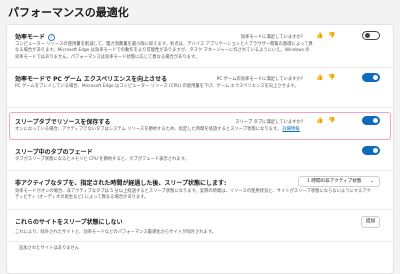  What do you see at coordinates (91, 79) in the screenshot?
I see `gaming-title: 効率モードで PC ゲーム エクスペリエンスを向上させる` at bounding box center [91, 79].